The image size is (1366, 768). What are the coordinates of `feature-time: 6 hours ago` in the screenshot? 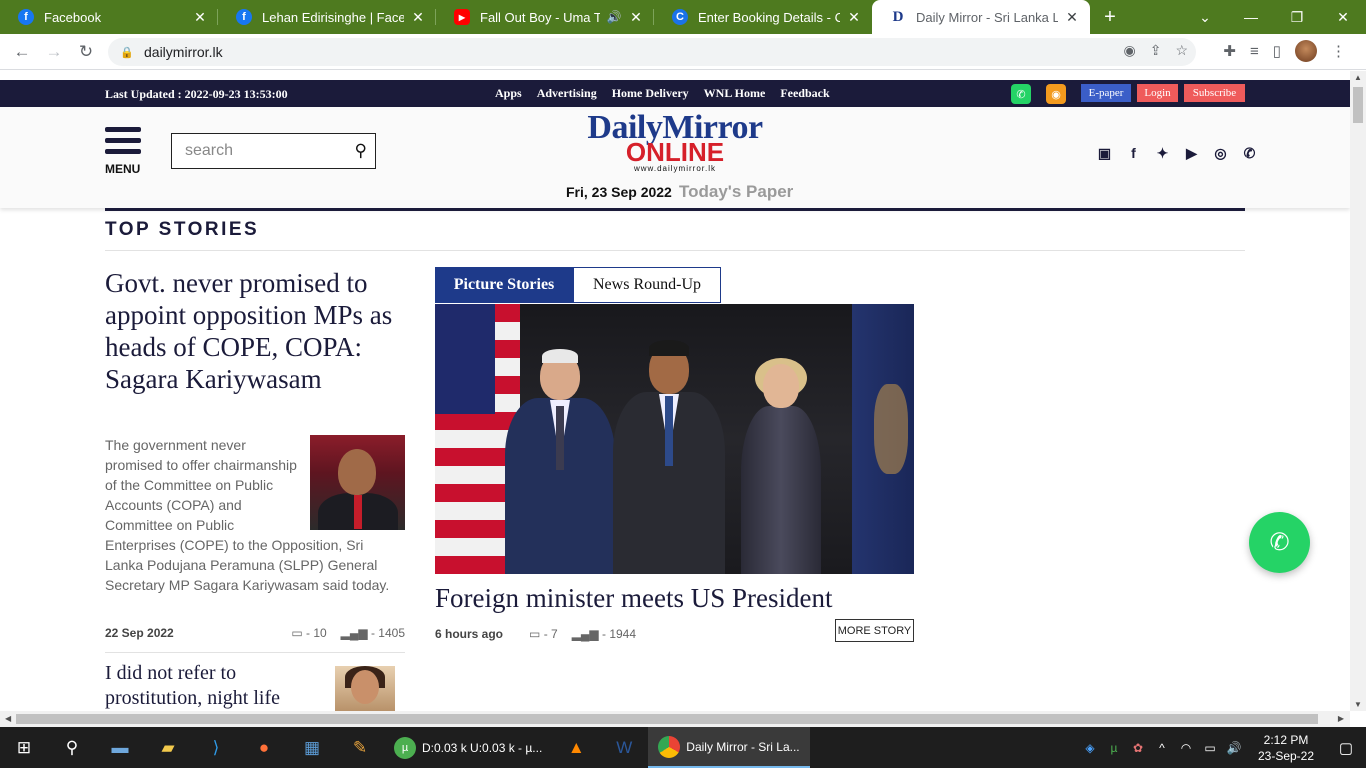 It's located at (469, 634).